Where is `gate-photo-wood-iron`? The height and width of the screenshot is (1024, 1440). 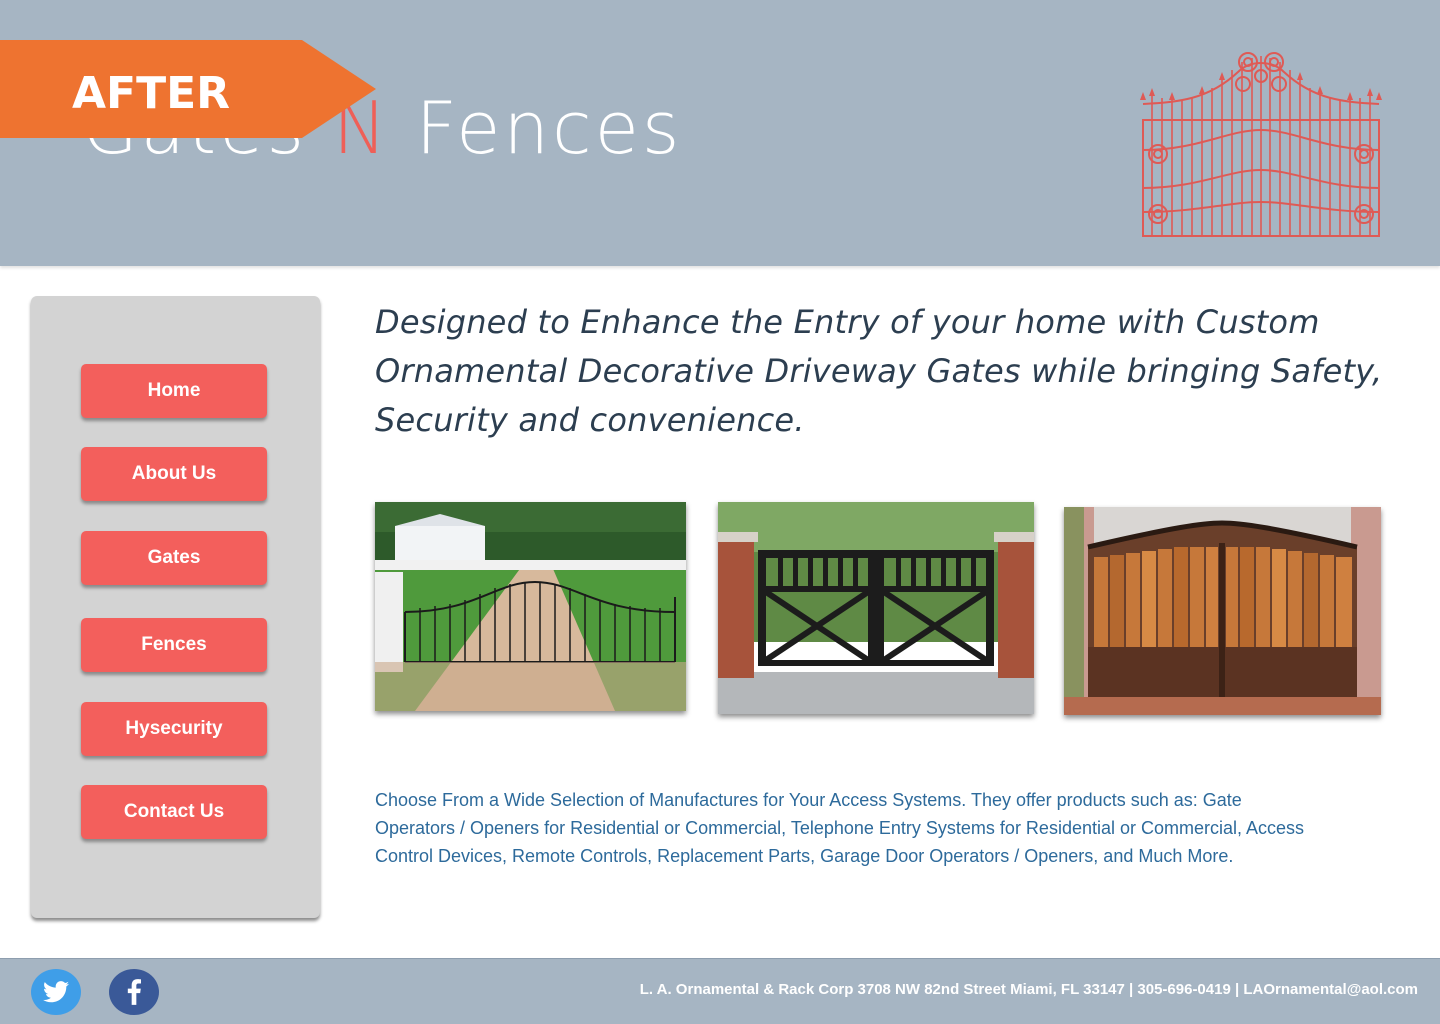 gate-photo-wood-iron is located at coordinates (1222, 611).